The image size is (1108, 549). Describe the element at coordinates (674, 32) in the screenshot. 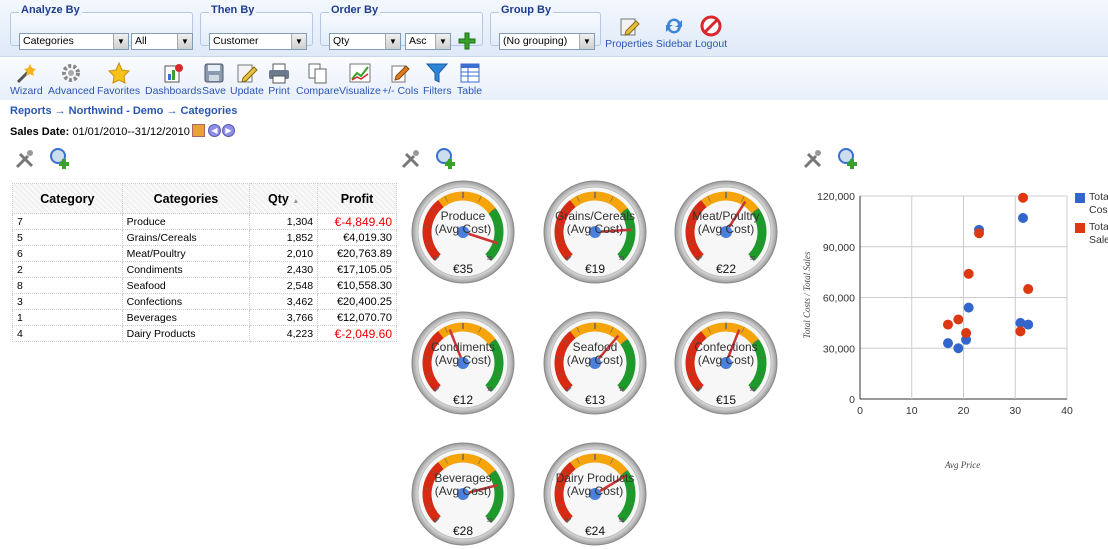

I see `sidebar-button: Sidebar` at that location.